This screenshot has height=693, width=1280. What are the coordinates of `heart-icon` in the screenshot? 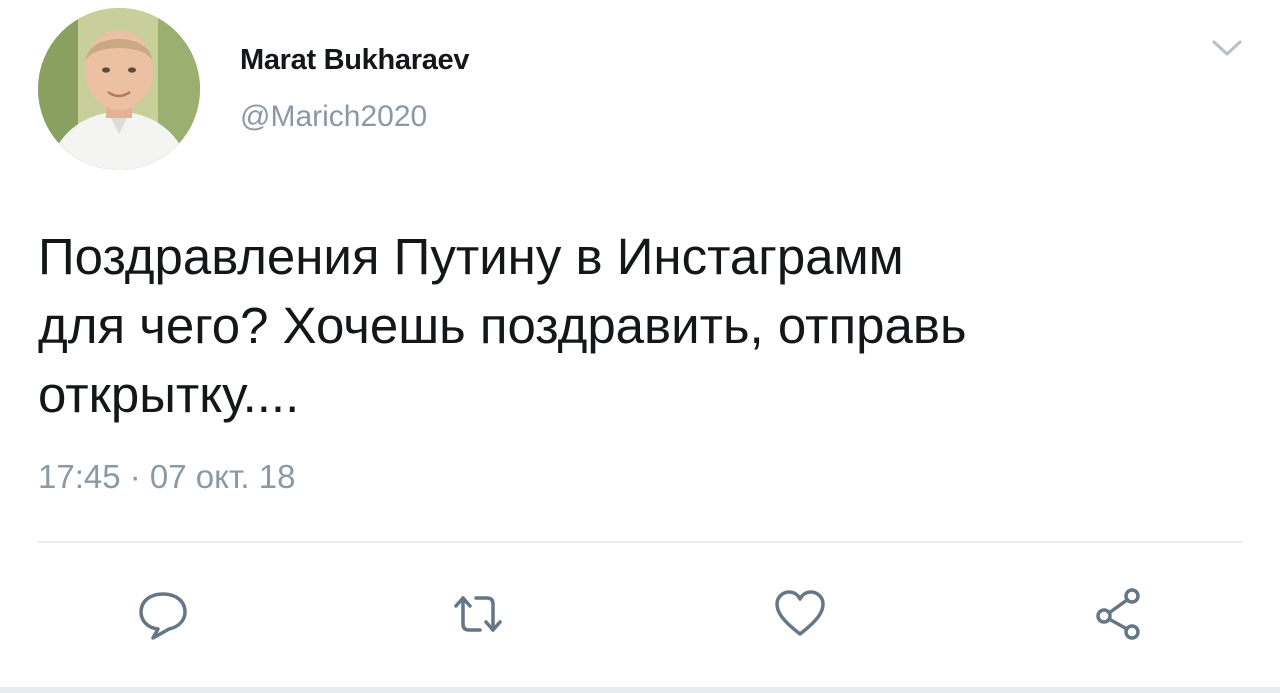 It's located at (800, 613).